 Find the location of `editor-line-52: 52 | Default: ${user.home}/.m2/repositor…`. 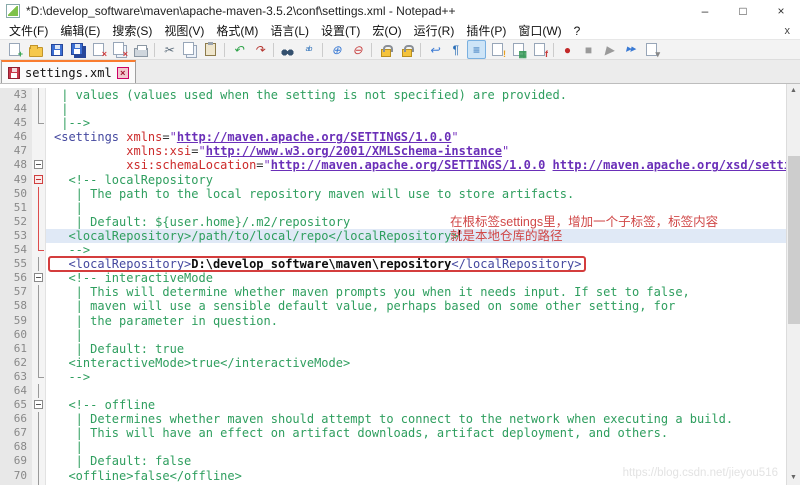

editor-line-52: 52 | Default: ${user.home}/.m2/repositor… is located at coordinates (393, 221).